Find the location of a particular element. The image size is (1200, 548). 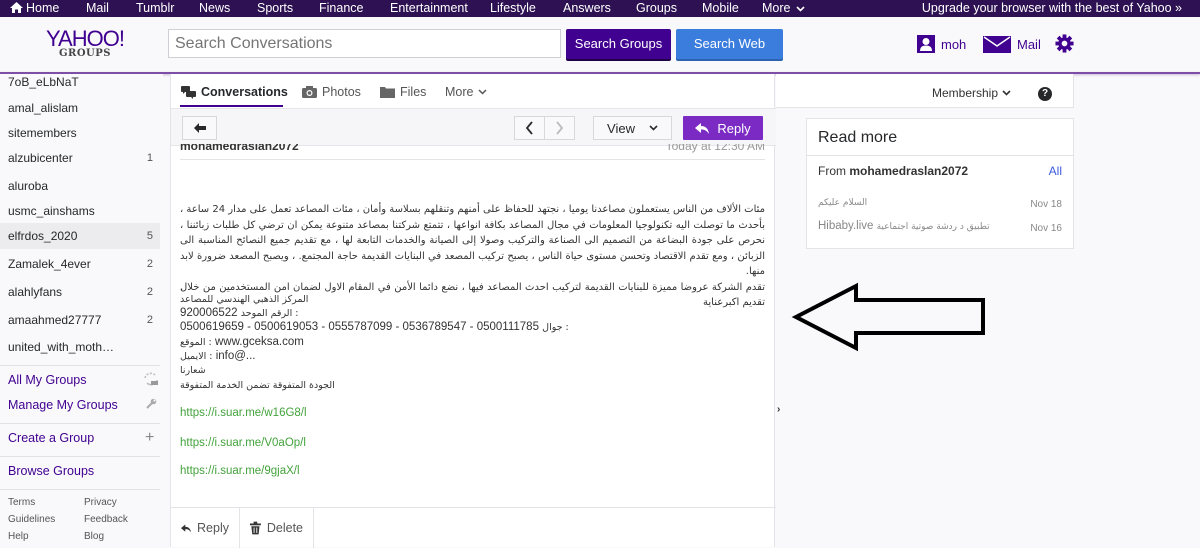

tab-conversations: Conversations is located at coordinates (234, 92).